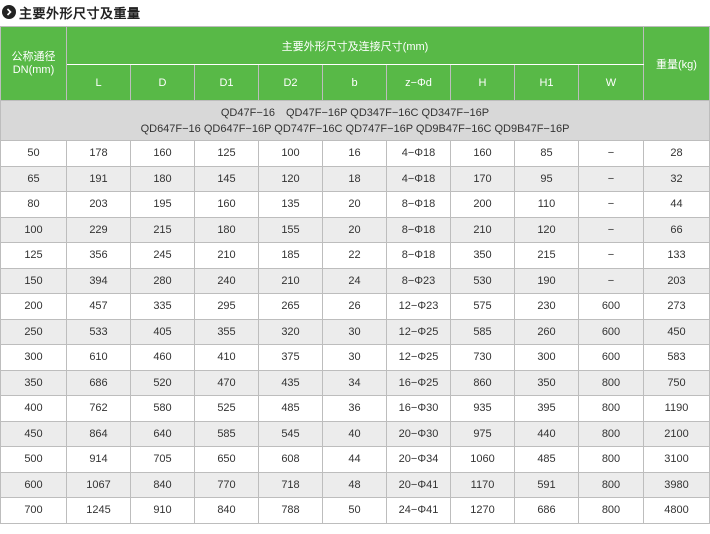 This screenshot has width=710, height=534. Describe the element at coordinates (162, 510) in the screenshot. I see `table-cell: 910` at that location.